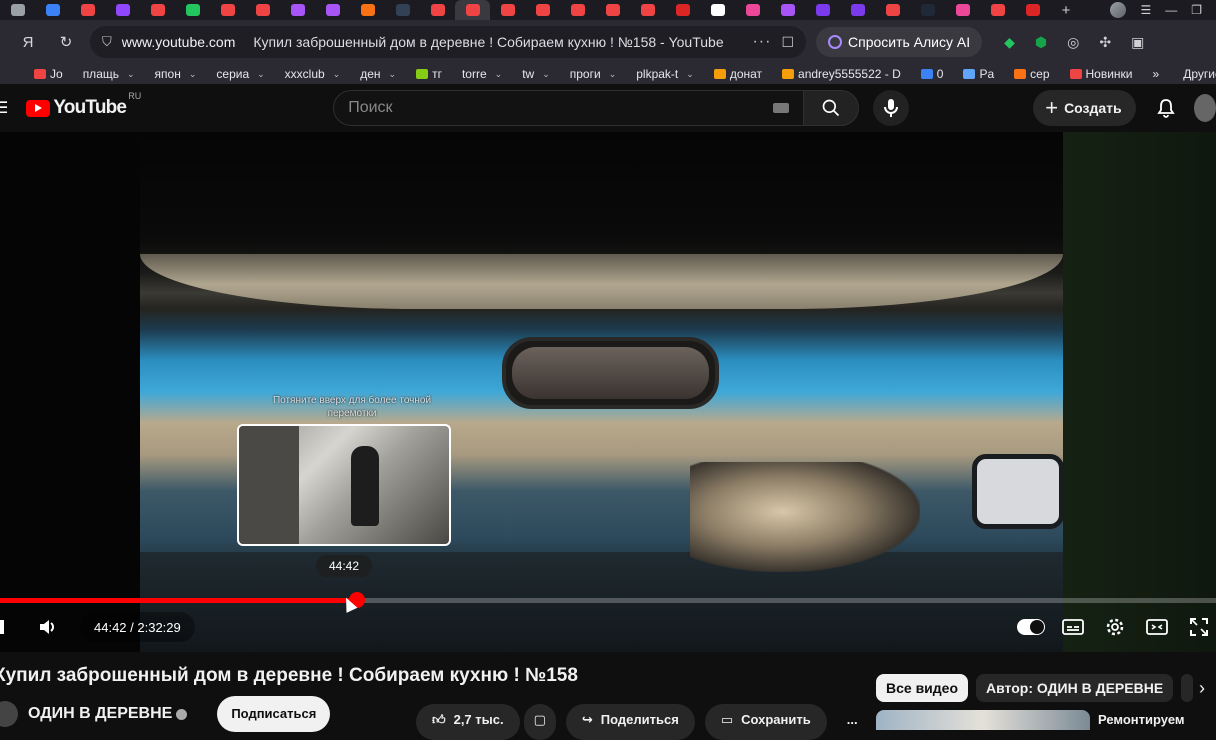 The image size is (1216, 740). What do you see at coordinates (9, 714) in the screenshot?
I see `channel-avatar` at bounding box center [9, 714].